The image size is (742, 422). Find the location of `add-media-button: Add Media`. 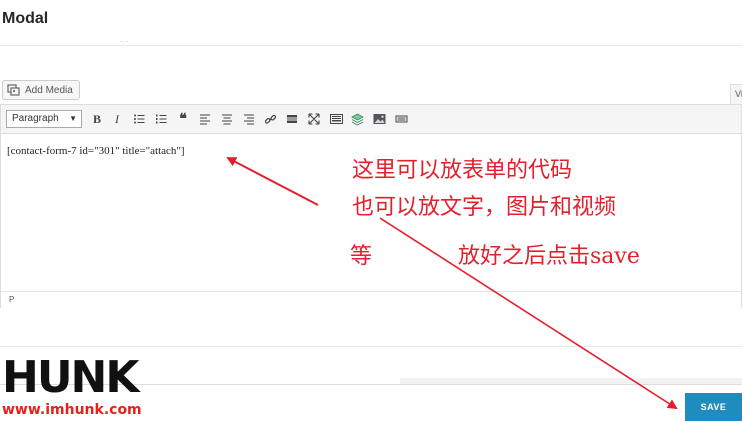

add-media-button: Add Media is located at coordinates (41, 90).